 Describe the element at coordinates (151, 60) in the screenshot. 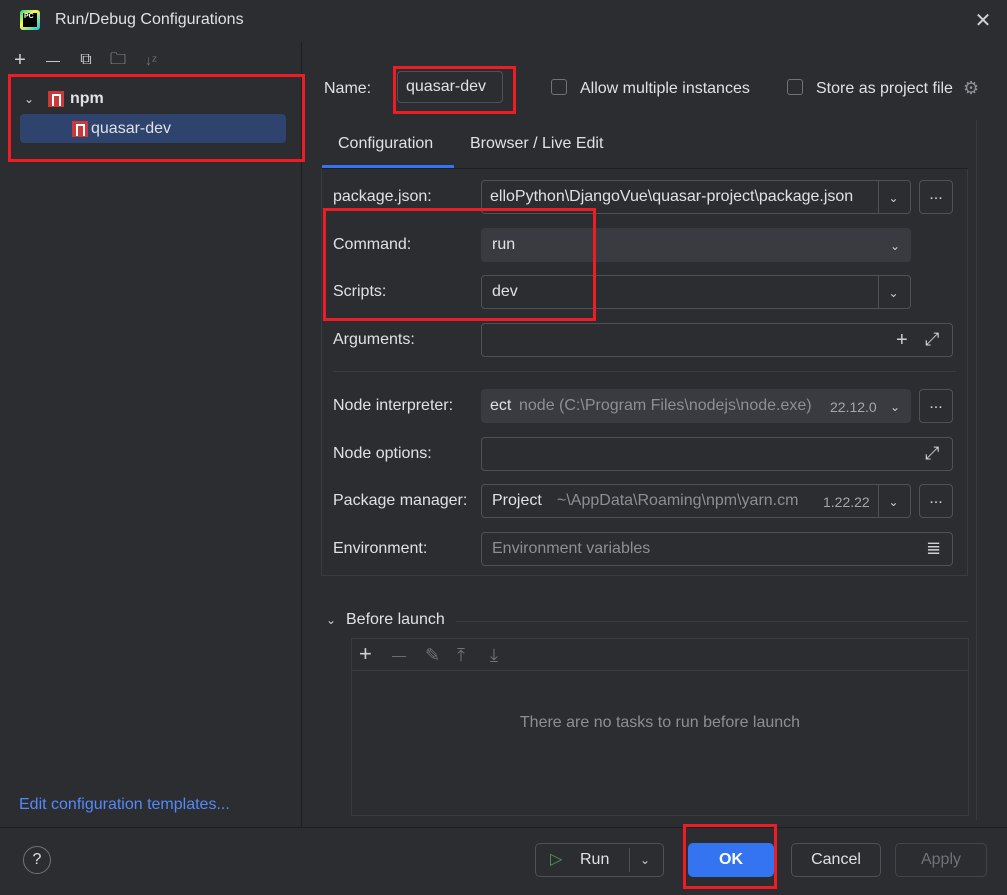

I see `sort-icon: ↓ᶻ` at that location.